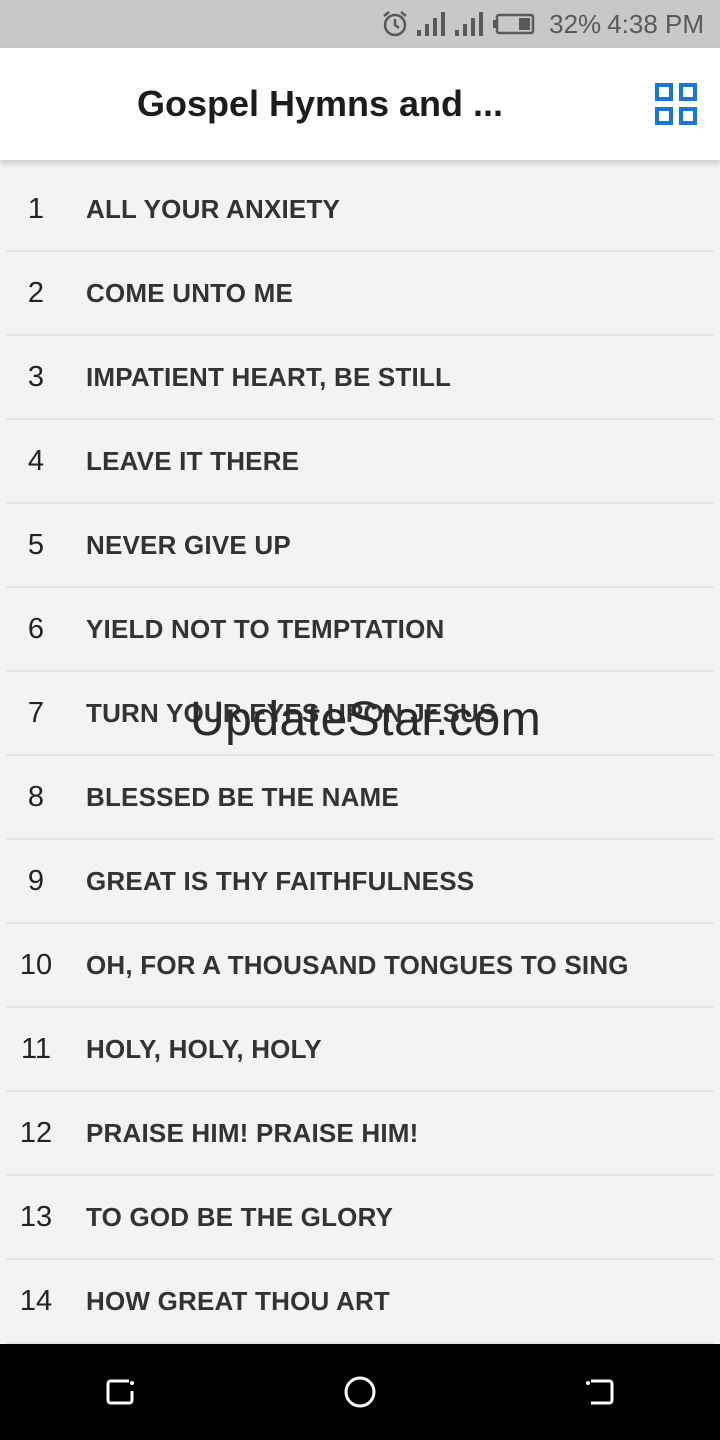 The width and height of the screenshot is (720, 1440). What do you see at coordinates (360, 24) in the screenshot?
I see `status-bar: 32% 4:38 PM` at bounding box center [360, 24].